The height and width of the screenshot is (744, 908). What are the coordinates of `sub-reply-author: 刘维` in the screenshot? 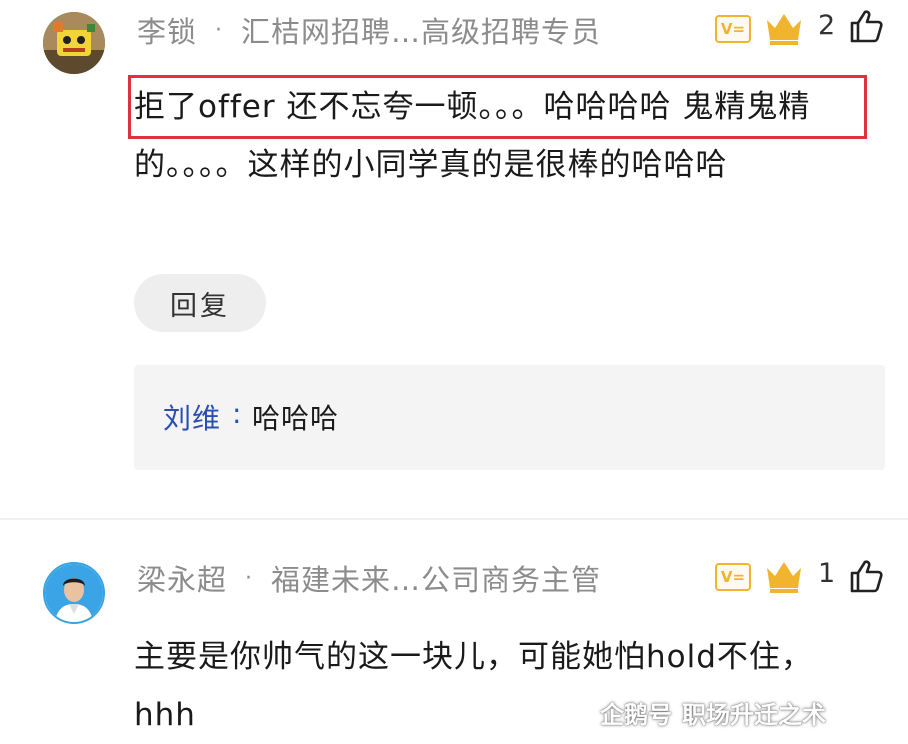 It's located at (192, 417).